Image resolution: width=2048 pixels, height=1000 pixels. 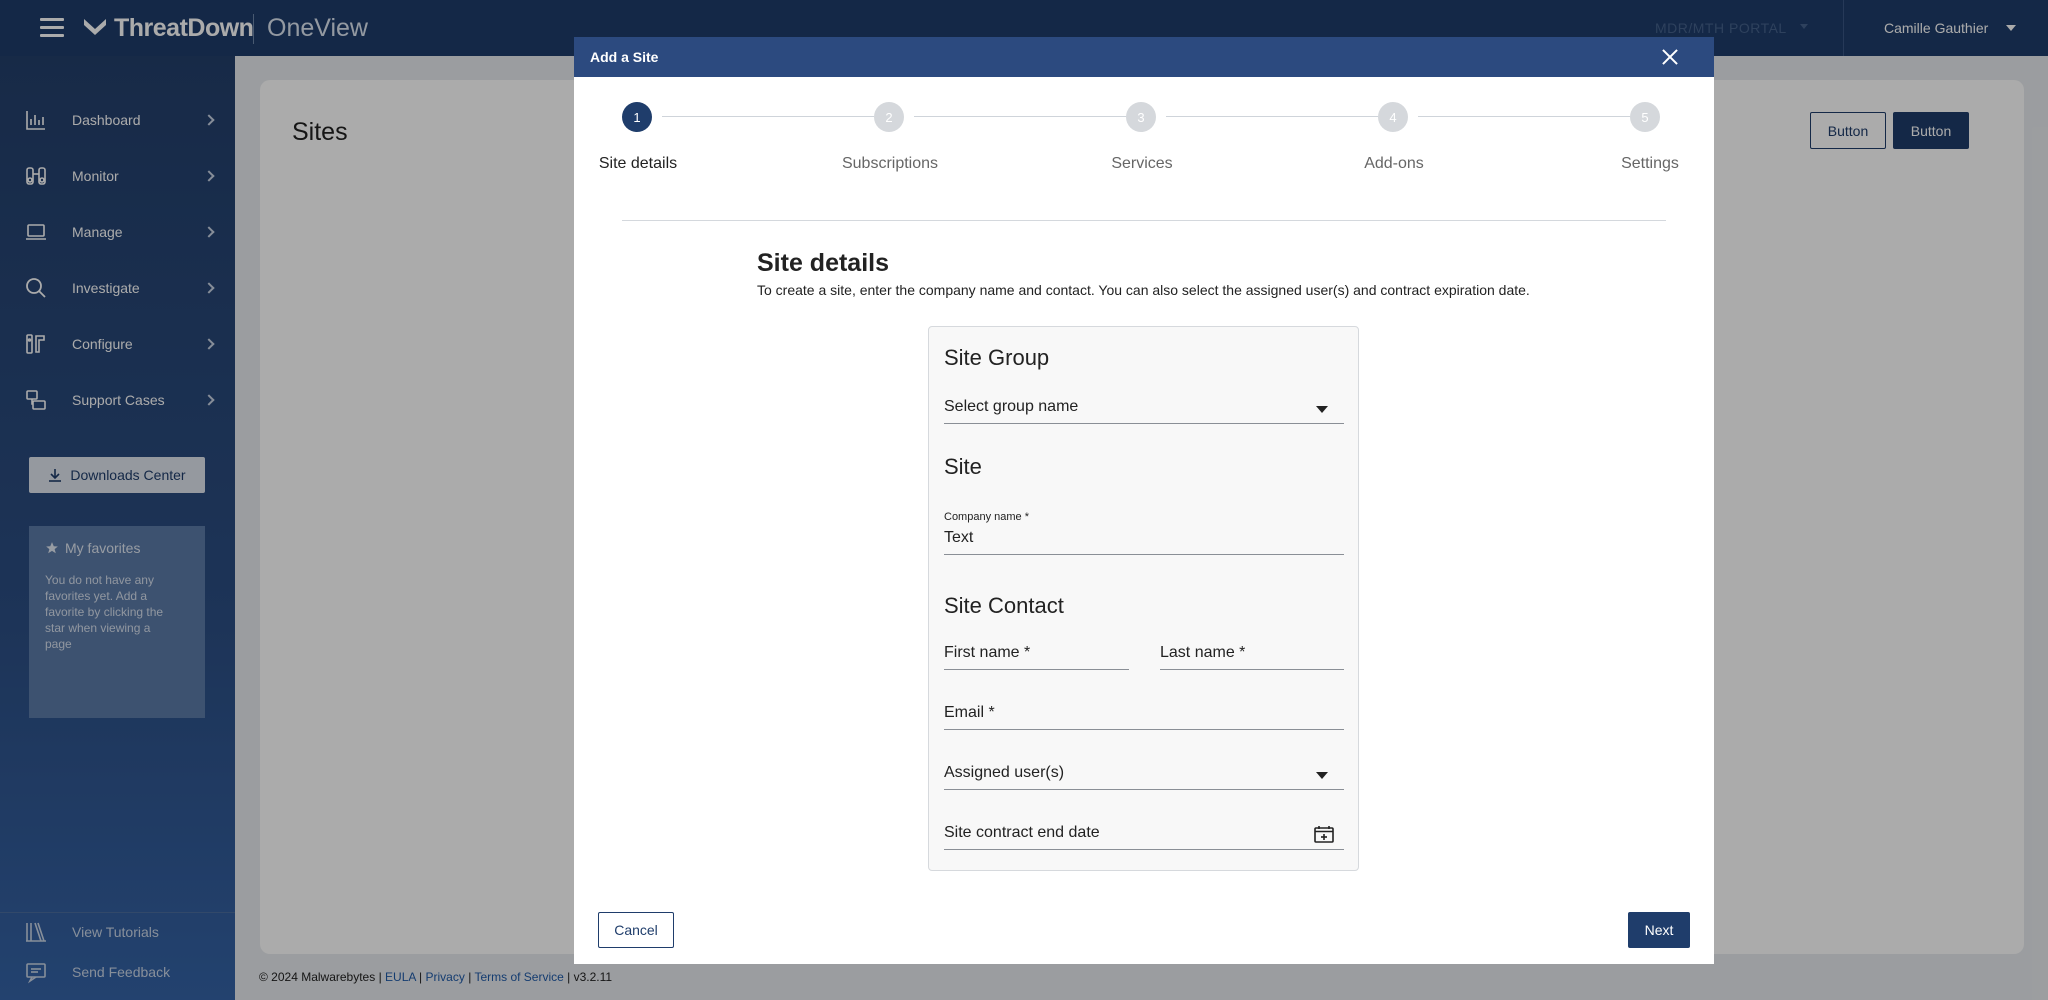 I want to click on step-5-indicator: 5, so click(x=1645, y=117).